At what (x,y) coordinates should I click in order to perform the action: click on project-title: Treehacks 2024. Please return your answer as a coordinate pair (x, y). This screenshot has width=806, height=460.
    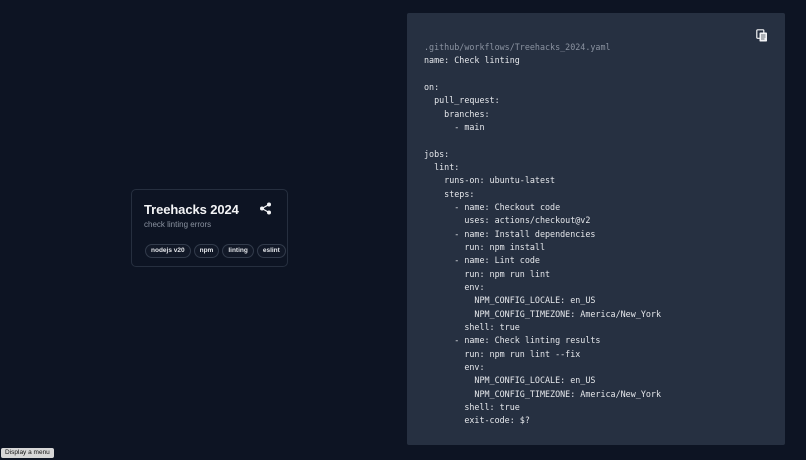
    Looking at the image, I should click on (191, 209).